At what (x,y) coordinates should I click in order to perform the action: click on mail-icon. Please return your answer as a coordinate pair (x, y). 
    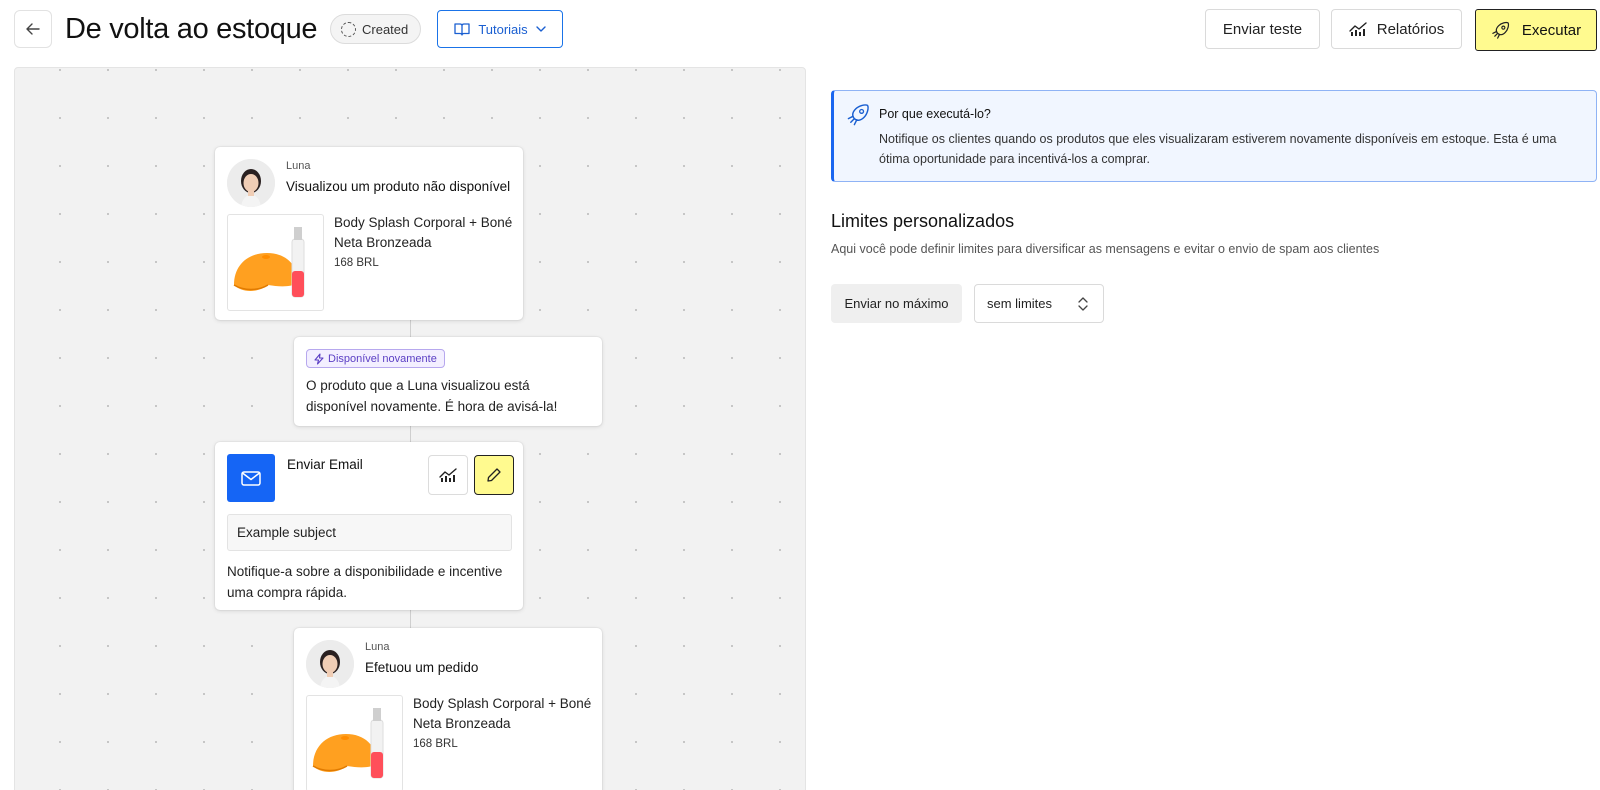
    Looking at the image, I should click on (251, 478).